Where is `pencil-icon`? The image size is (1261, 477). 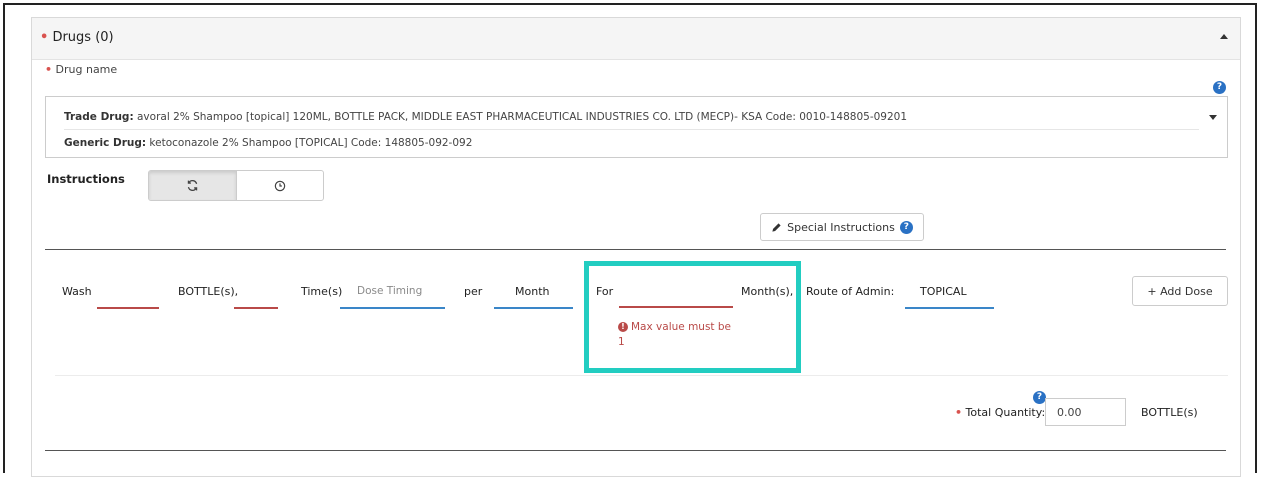
pencil-icon is located at coordinates (776, 227).